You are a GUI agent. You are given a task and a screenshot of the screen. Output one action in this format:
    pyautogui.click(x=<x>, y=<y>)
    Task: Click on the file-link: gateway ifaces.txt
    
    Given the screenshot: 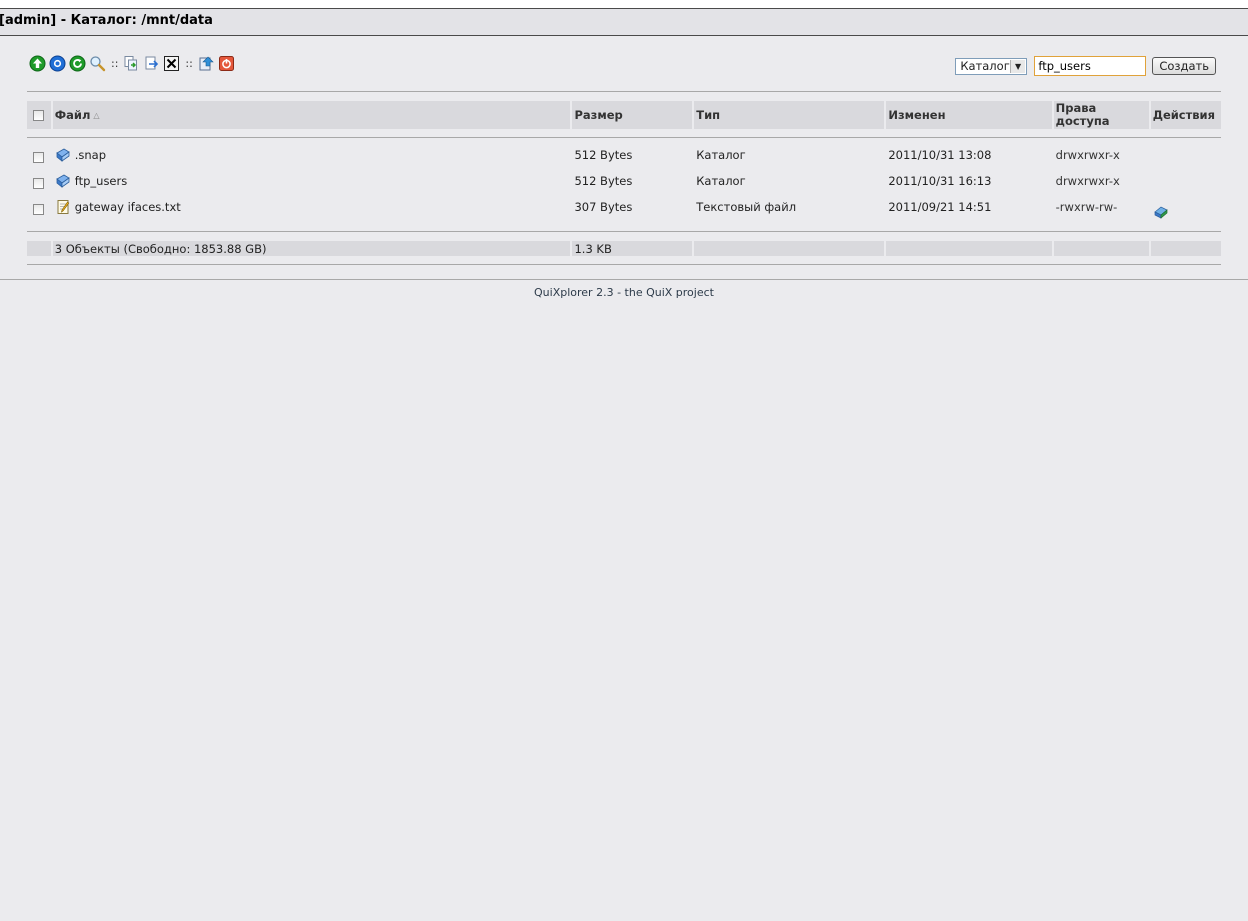 What is the action you would take?
    pyautogui.click(x=128, y=207)
    